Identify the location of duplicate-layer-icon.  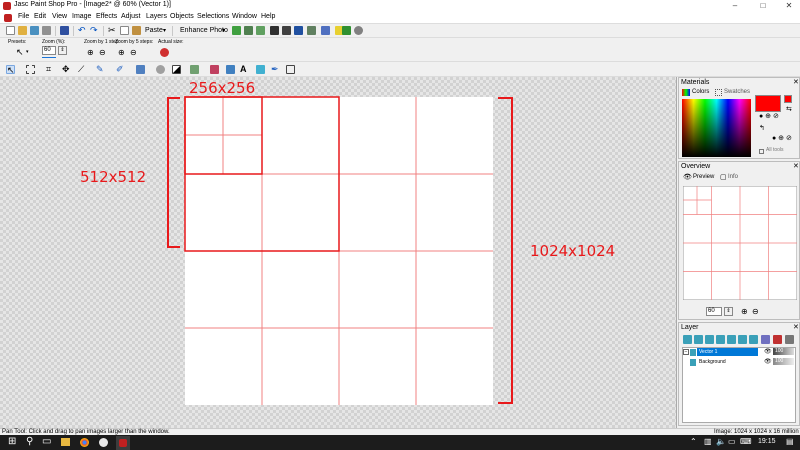
(753, 339).